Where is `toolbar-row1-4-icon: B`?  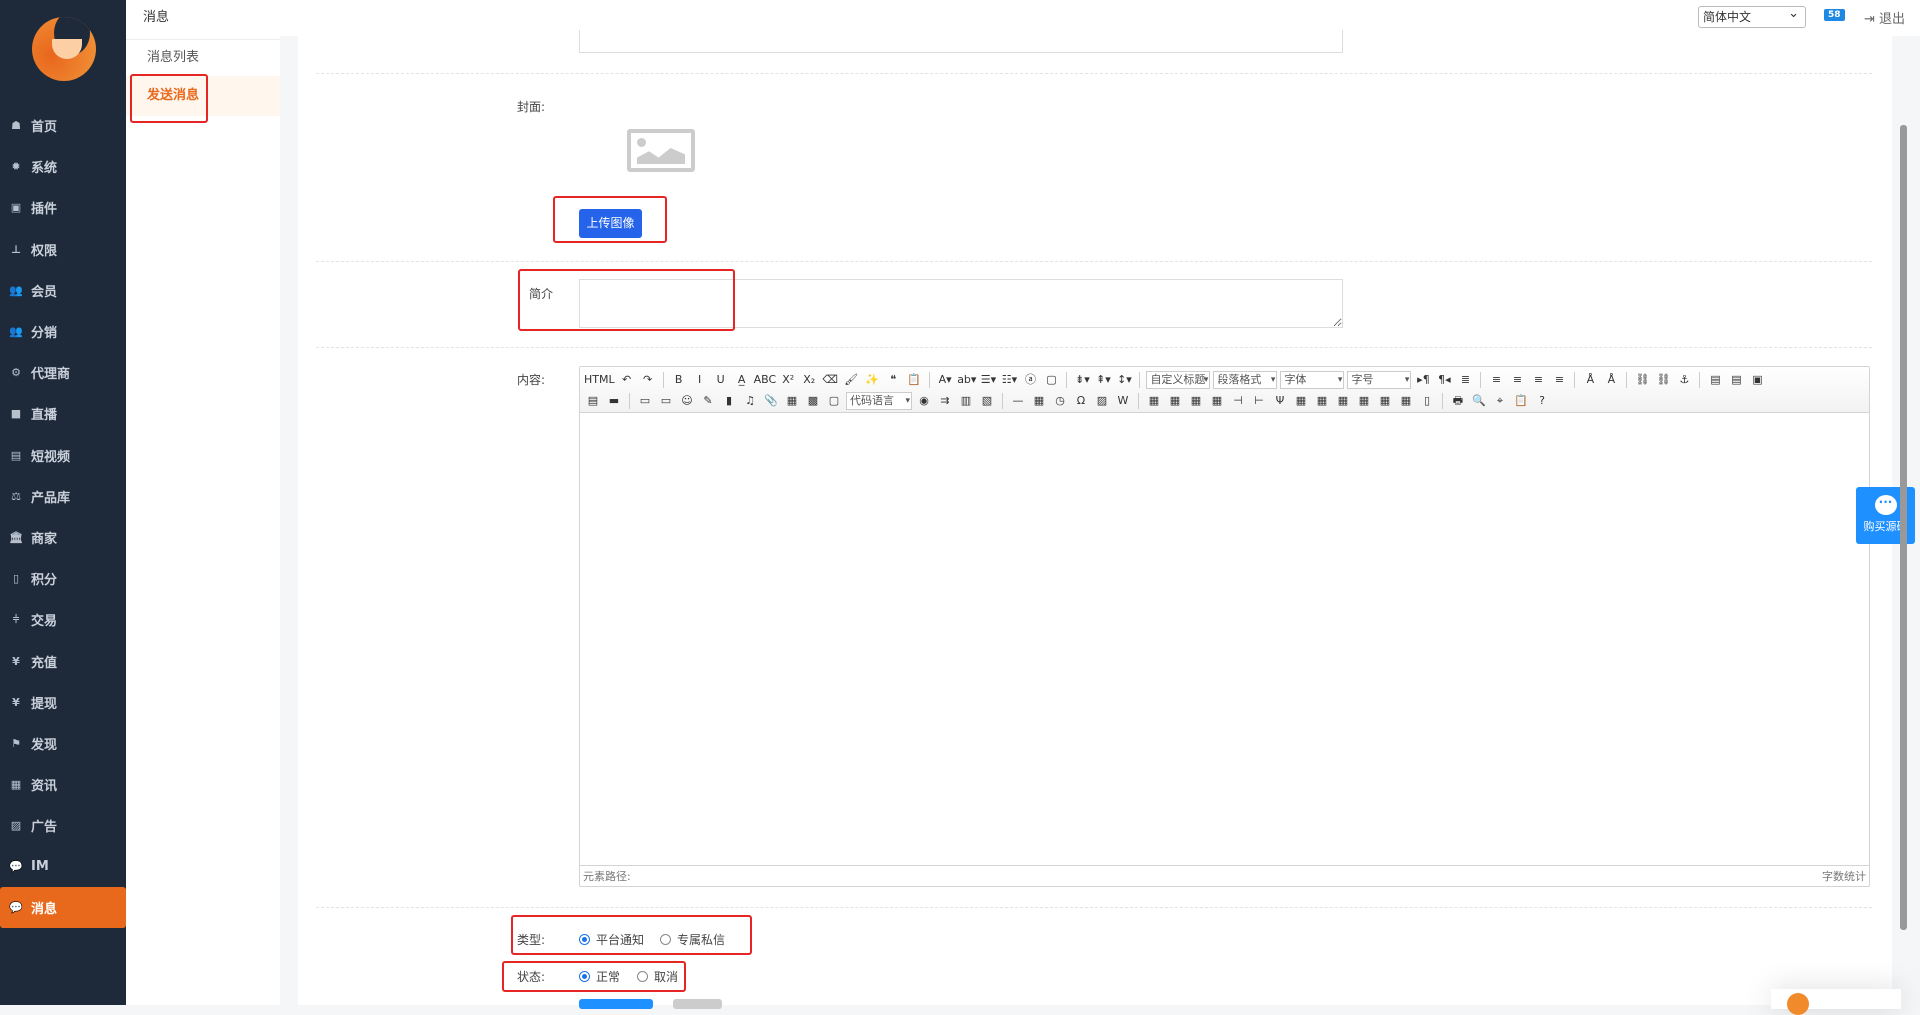 toolbar-row1-4-icon: B is located at coordinates (679, 380).